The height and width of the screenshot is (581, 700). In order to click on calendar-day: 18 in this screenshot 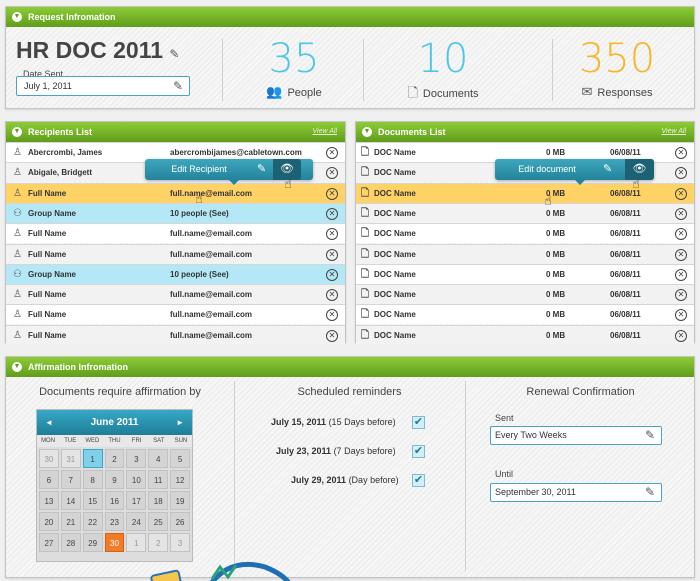, I will do `click(158, 500)`.